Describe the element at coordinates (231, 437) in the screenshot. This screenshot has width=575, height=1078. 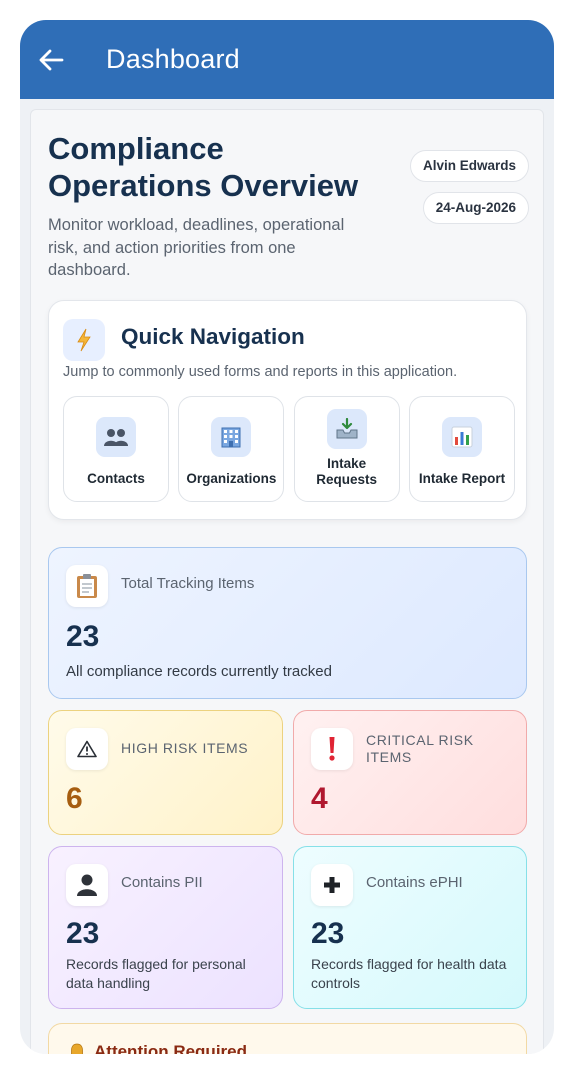
I see `building-icon` at that location.